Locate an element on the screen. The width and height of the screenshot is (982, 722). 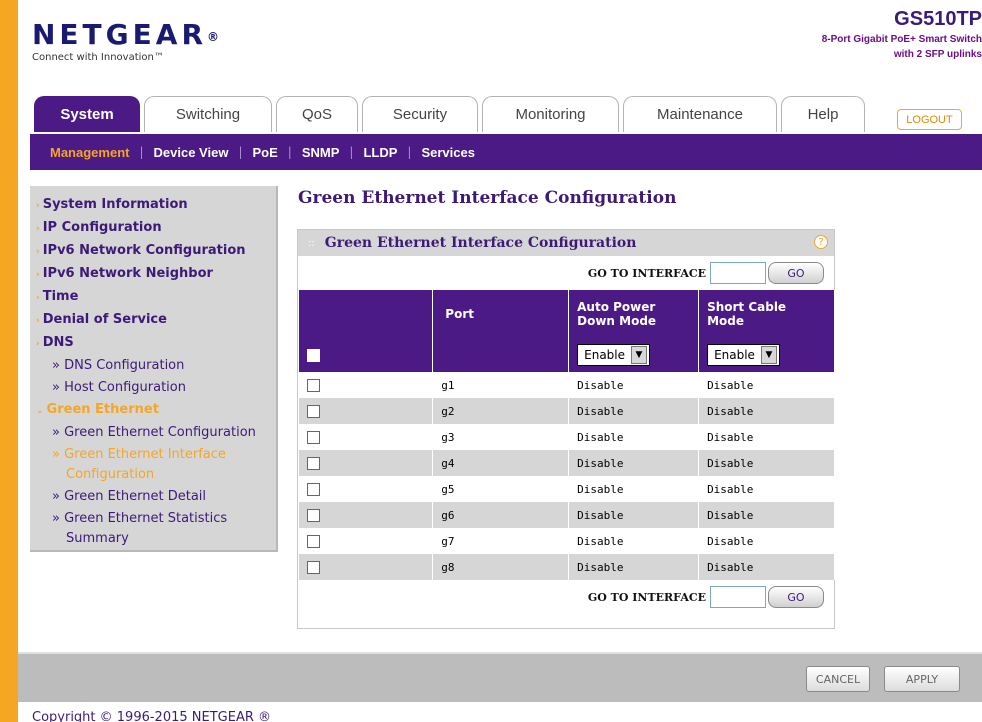
netgear-logo: NETGEAR® Connect with Innovation™ is located at coordinates (125, 41).